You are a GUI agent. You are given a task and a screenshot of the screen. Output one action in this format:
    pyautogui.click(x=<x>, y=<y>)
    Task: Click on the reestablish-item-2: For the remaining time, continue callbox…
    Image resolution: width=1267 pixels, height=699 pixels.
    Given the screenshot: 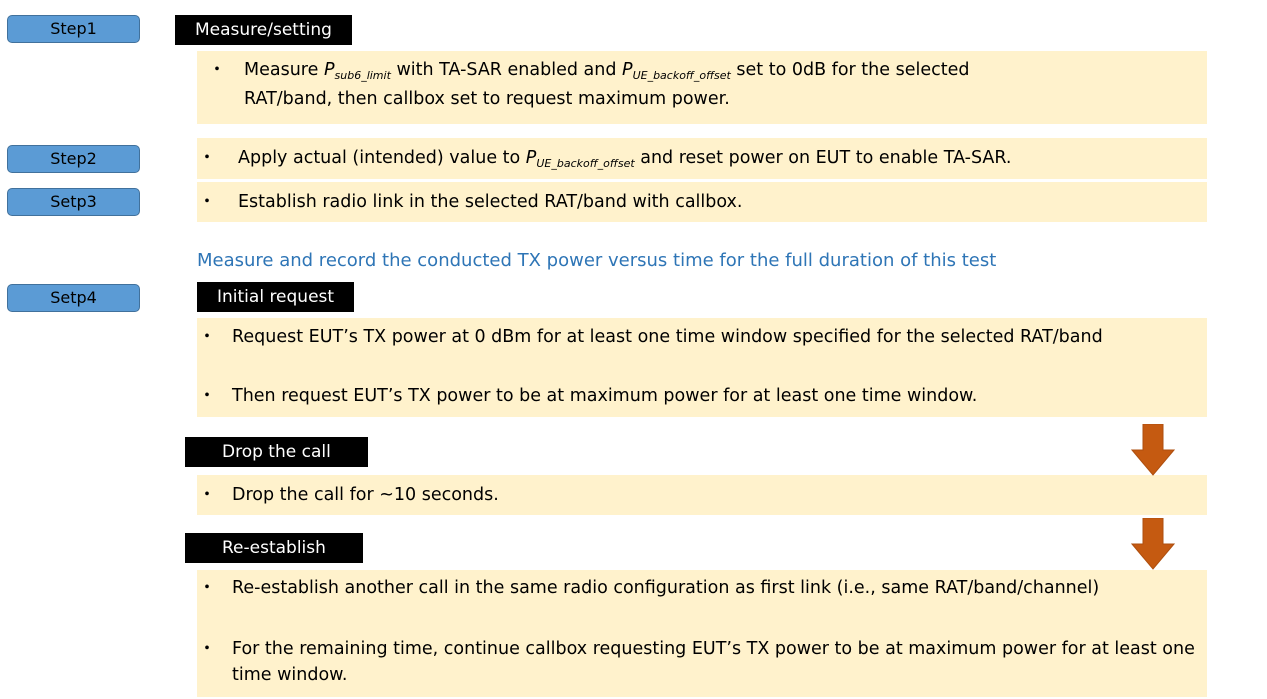 What is the action you would take?
    pyautogui.click(x=713, y=662)
    